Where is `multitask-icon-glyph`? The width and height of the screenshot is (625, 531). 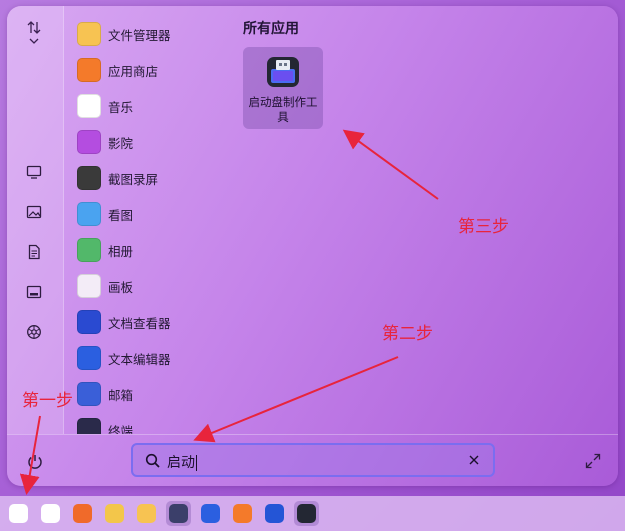
multitask-icon-glyph is located at coordinates (82, 513).